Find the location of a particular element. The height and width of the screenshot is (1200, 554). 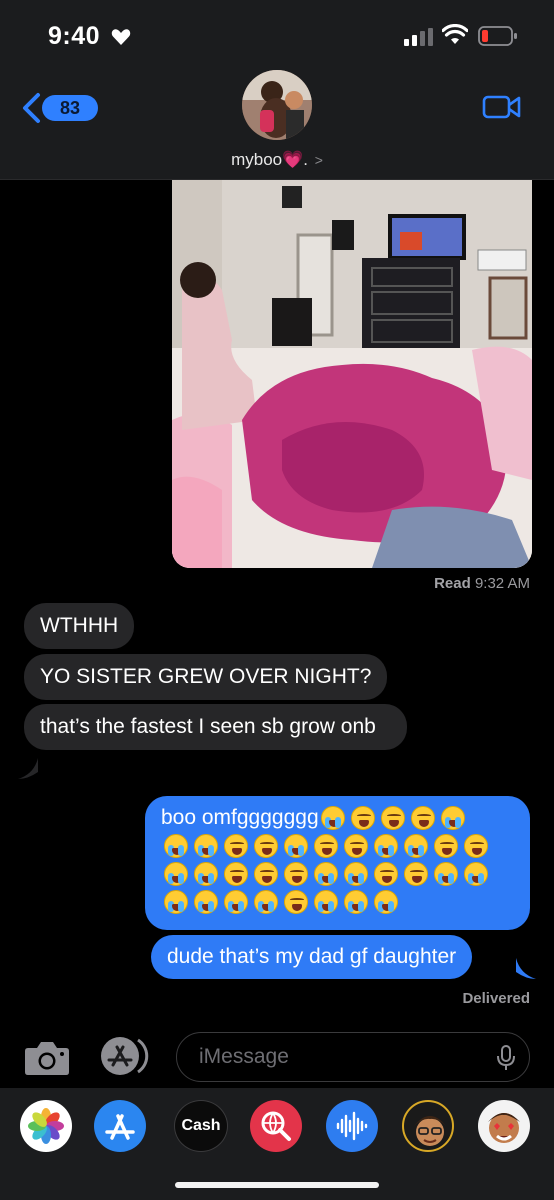

message-text: WTHHH is located at coordinates (79, 625).